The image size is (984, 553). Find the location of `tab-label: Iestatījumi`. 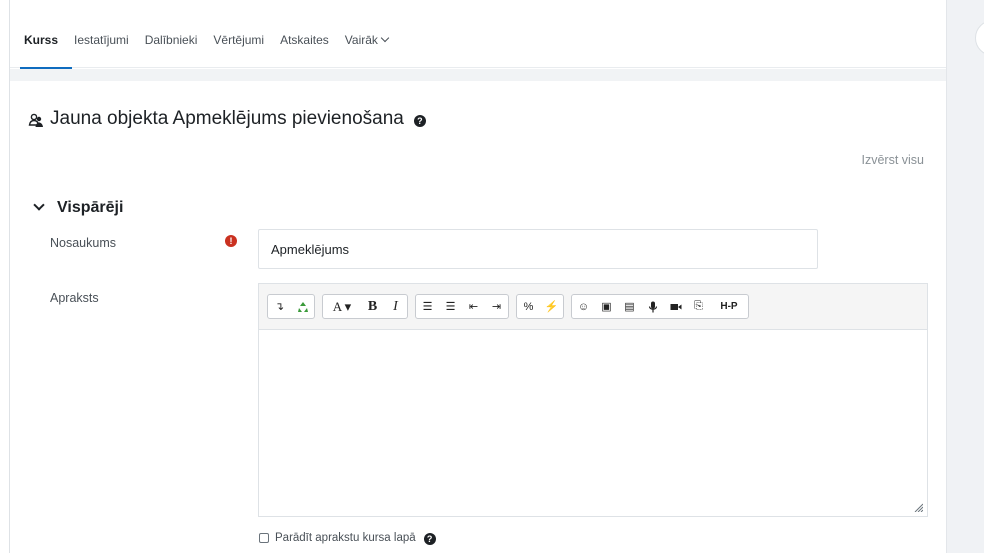

tab-label: Iestatījumi is located at coordinates (101, 40).